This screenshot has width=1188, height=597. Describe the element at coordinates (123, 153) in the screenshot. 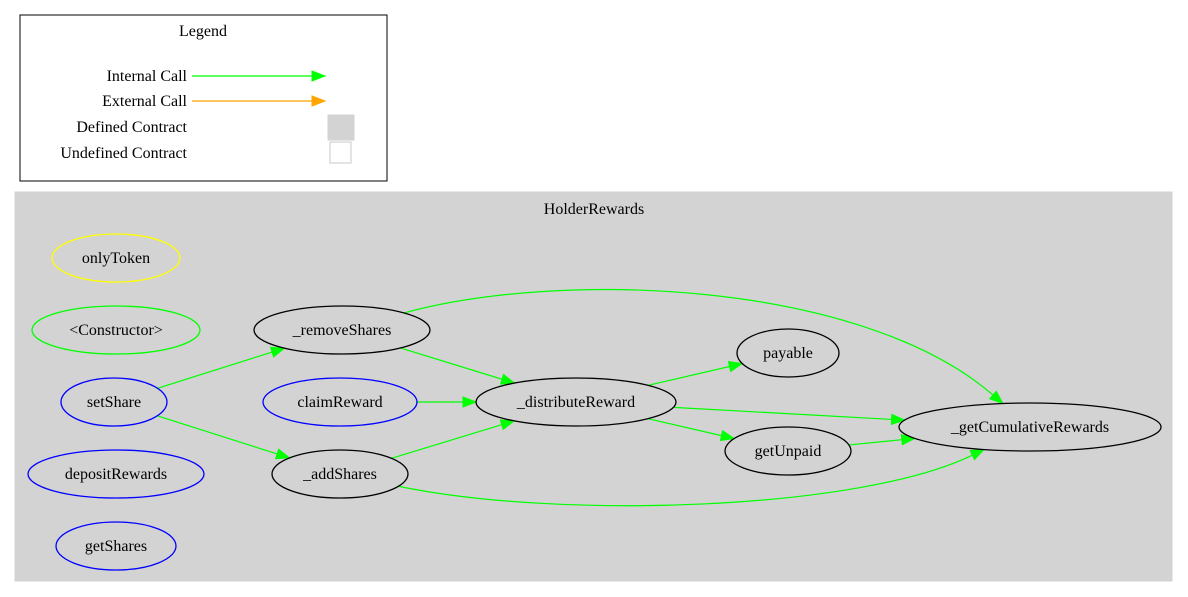

I see `legend-label: Undefined Contract` at that location.